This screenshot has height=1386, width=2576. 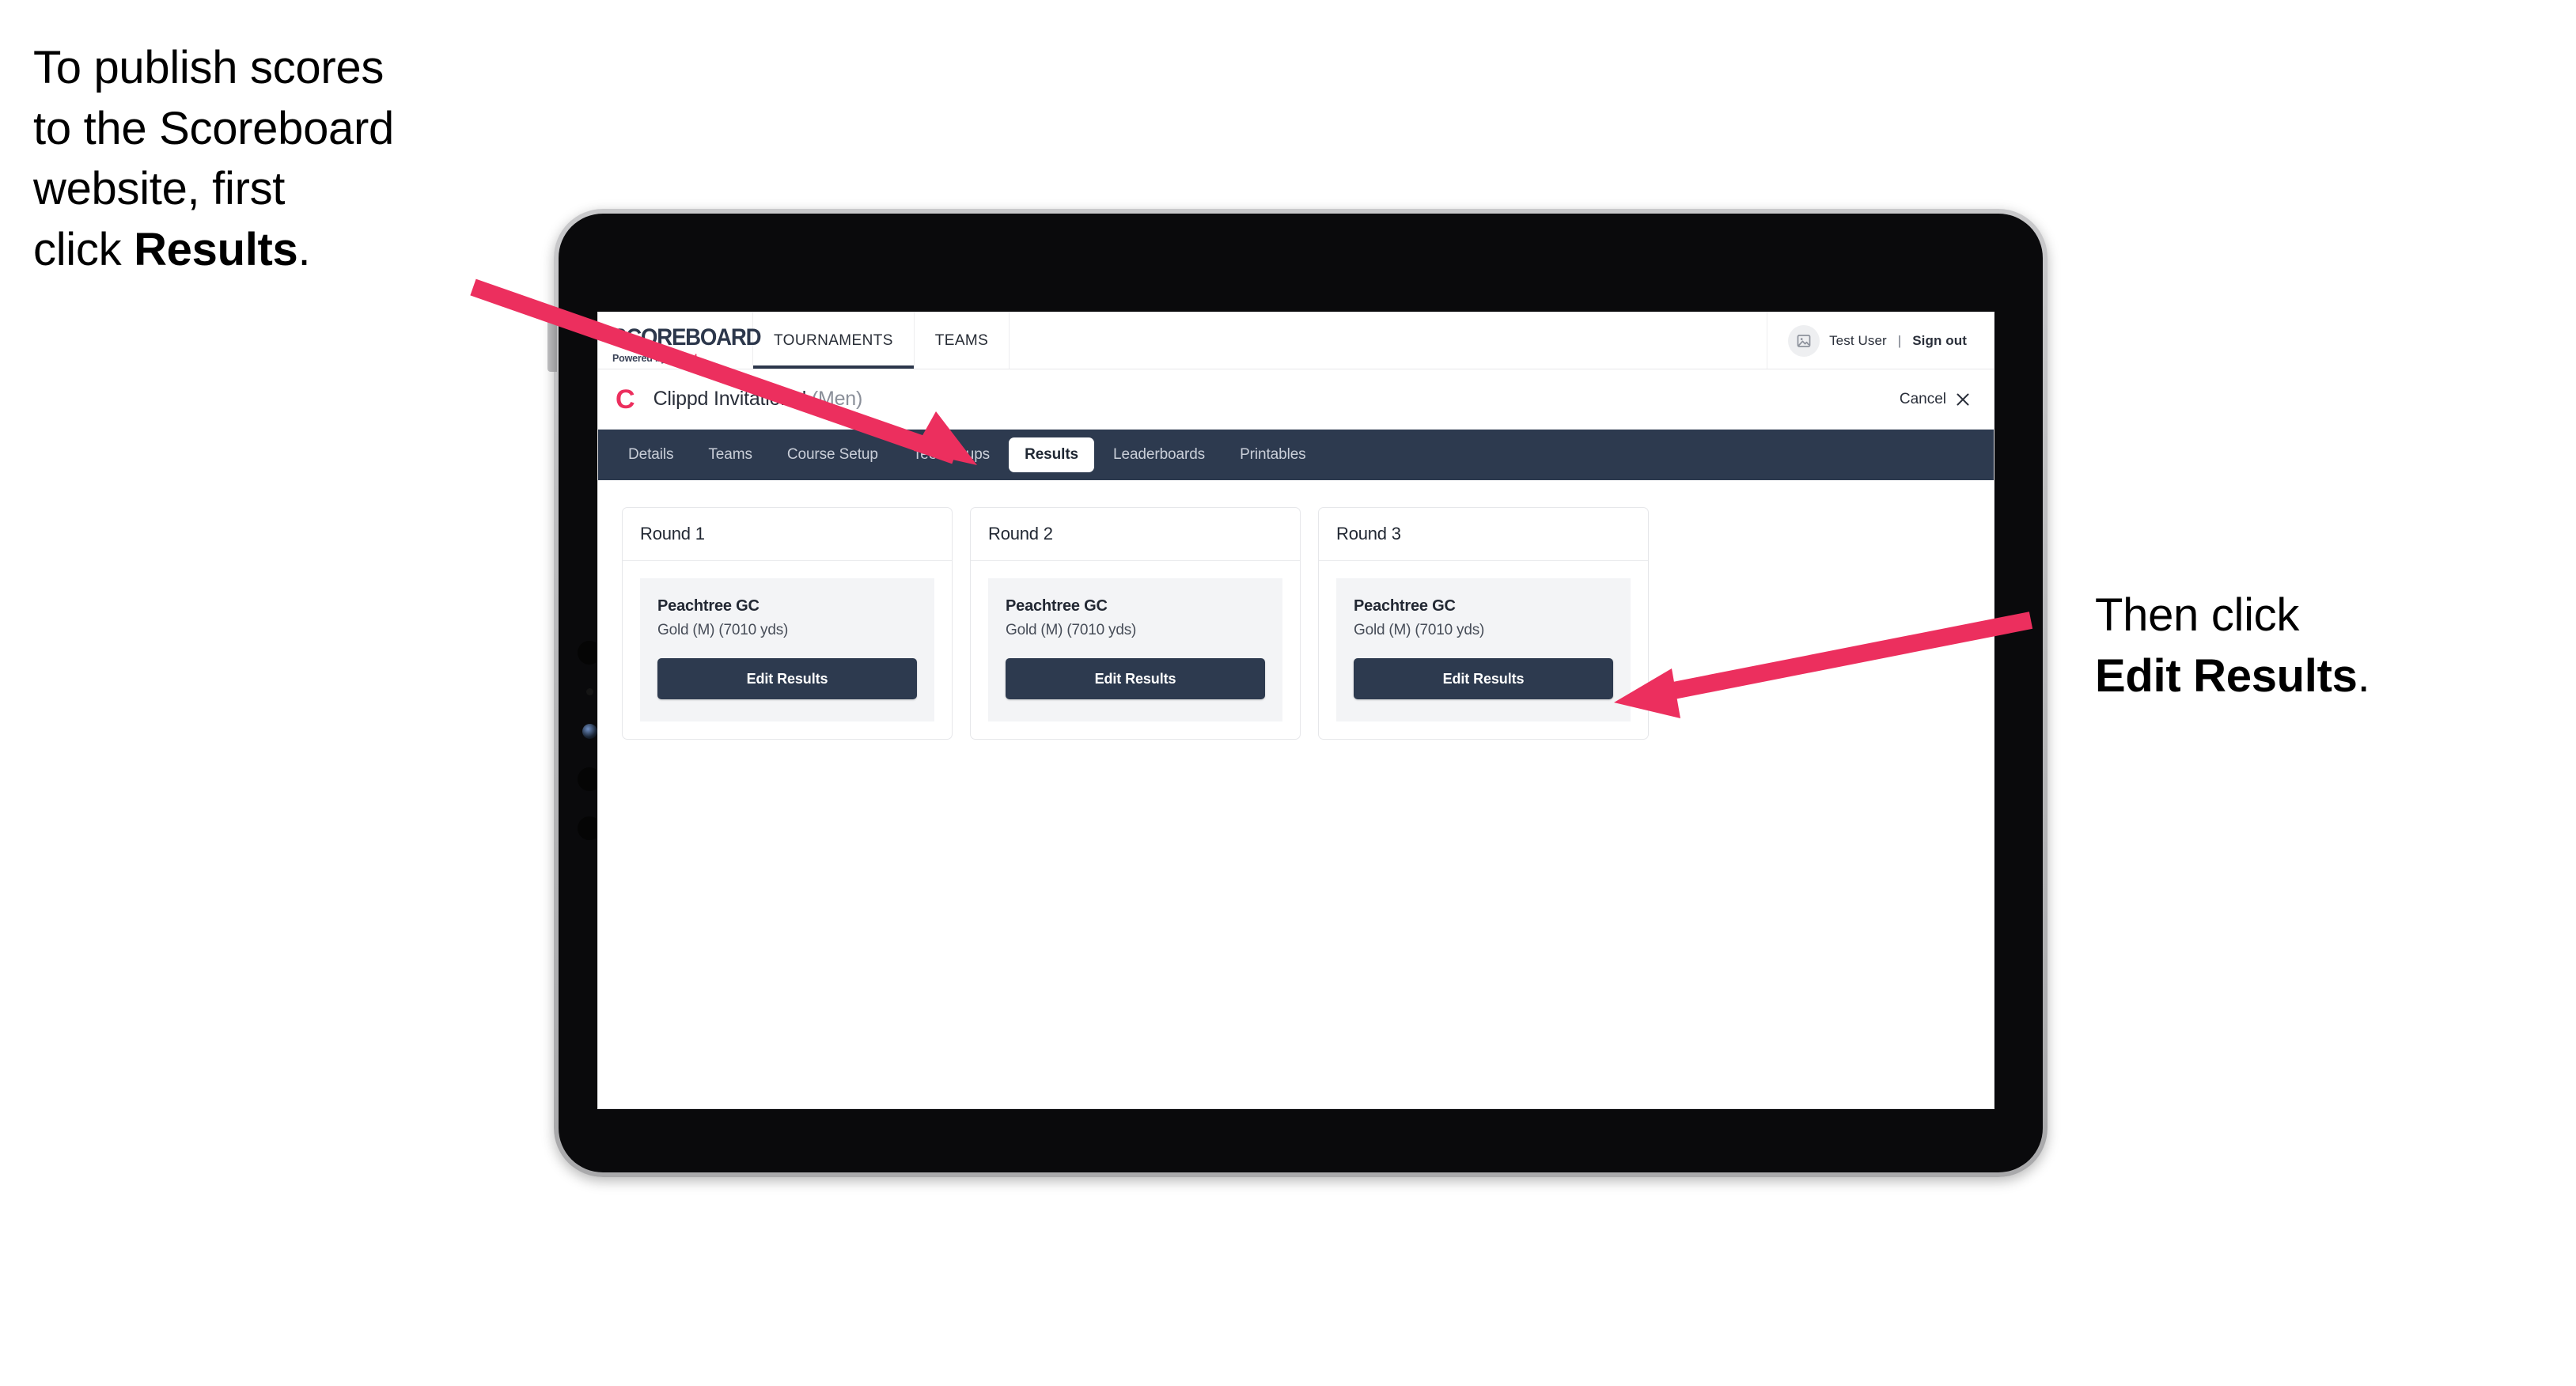 I want to click on avatar, so click(x=1804, y=340).